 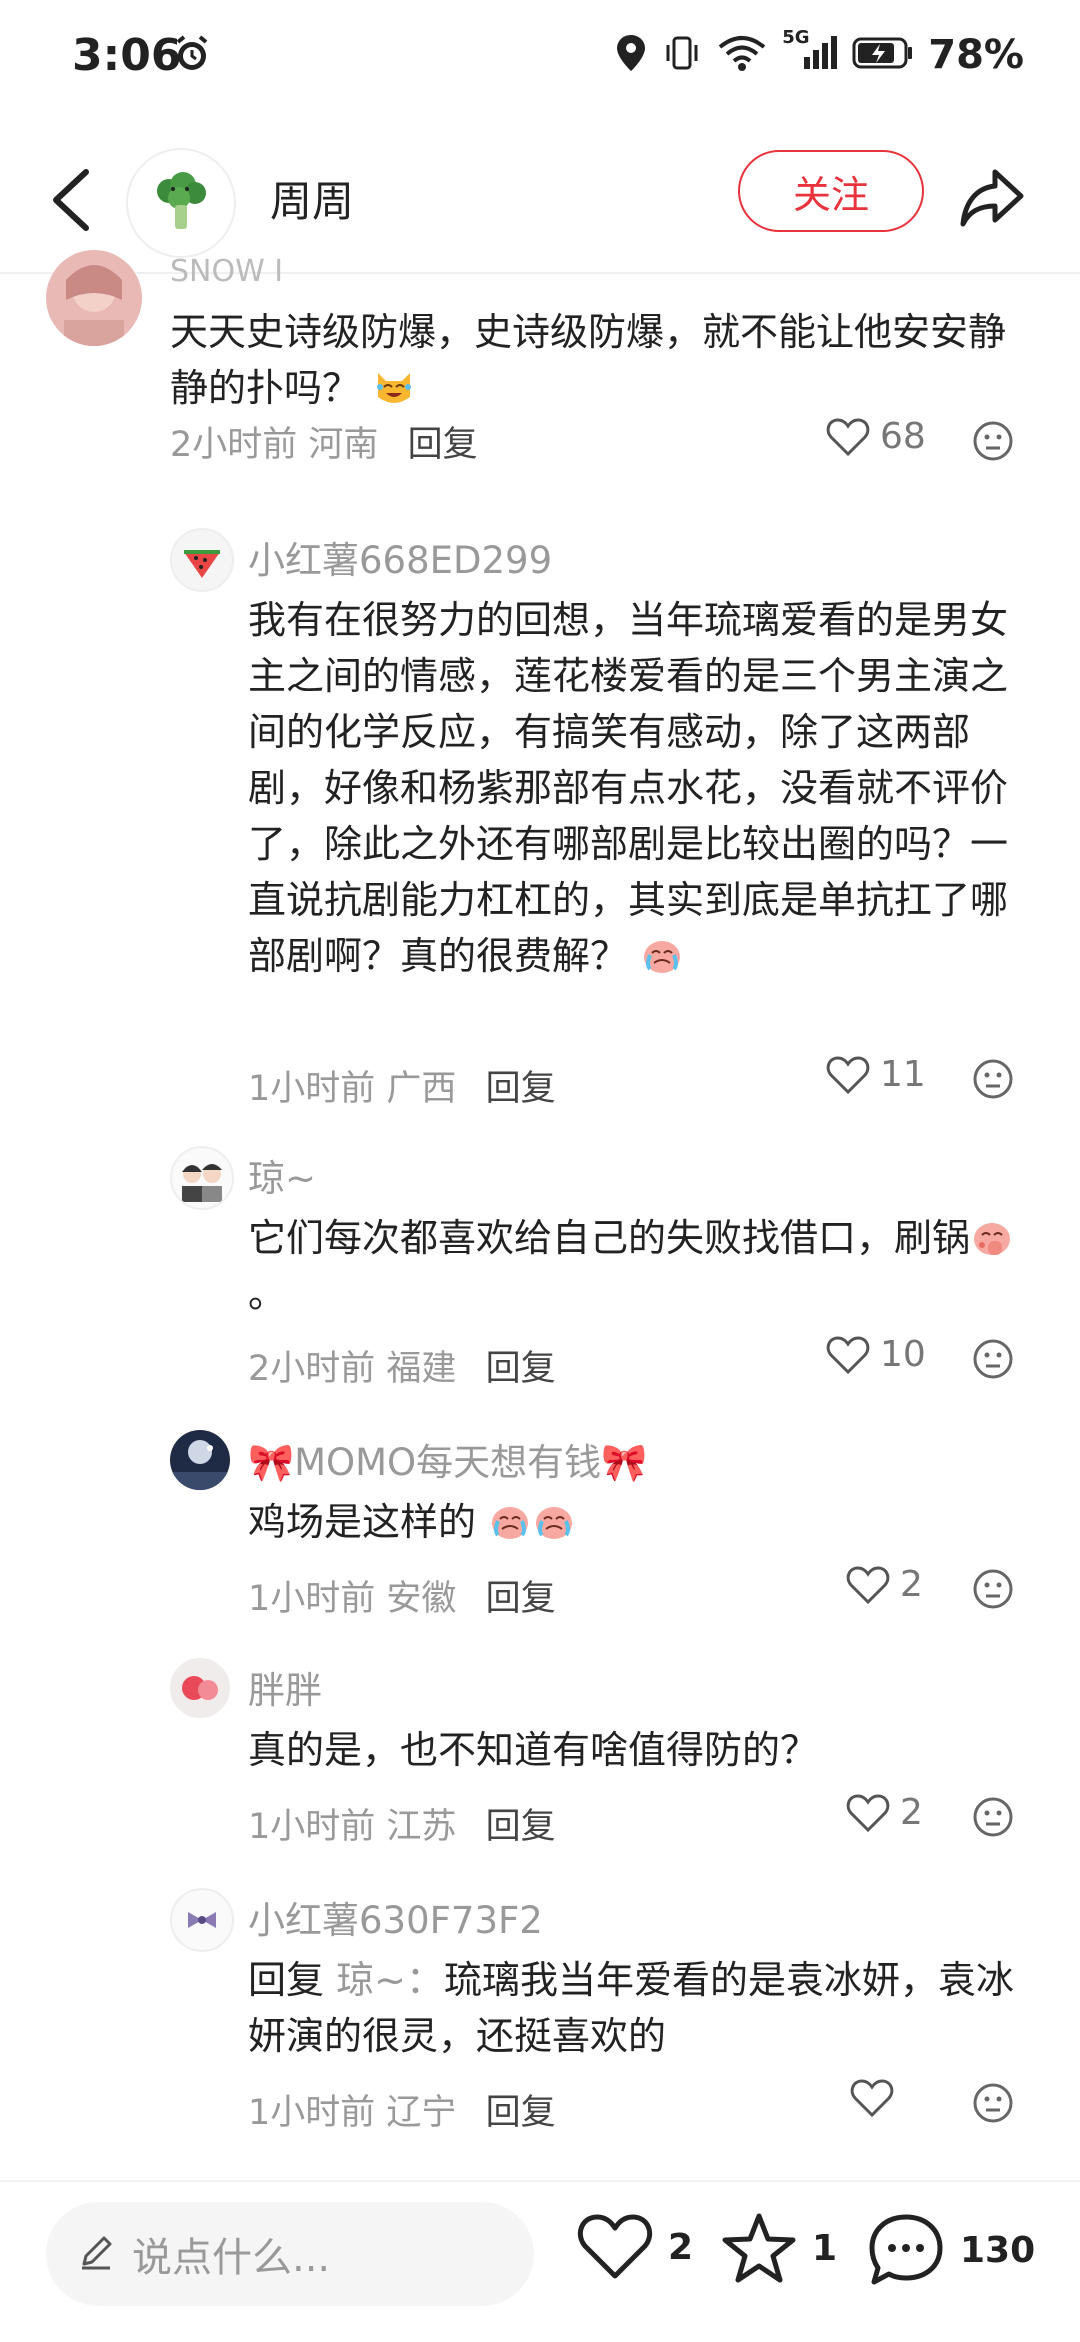 What do you see at coordinates (992, 197) in the screenshot?
I see `share-button` at bounding box center [992, 197].